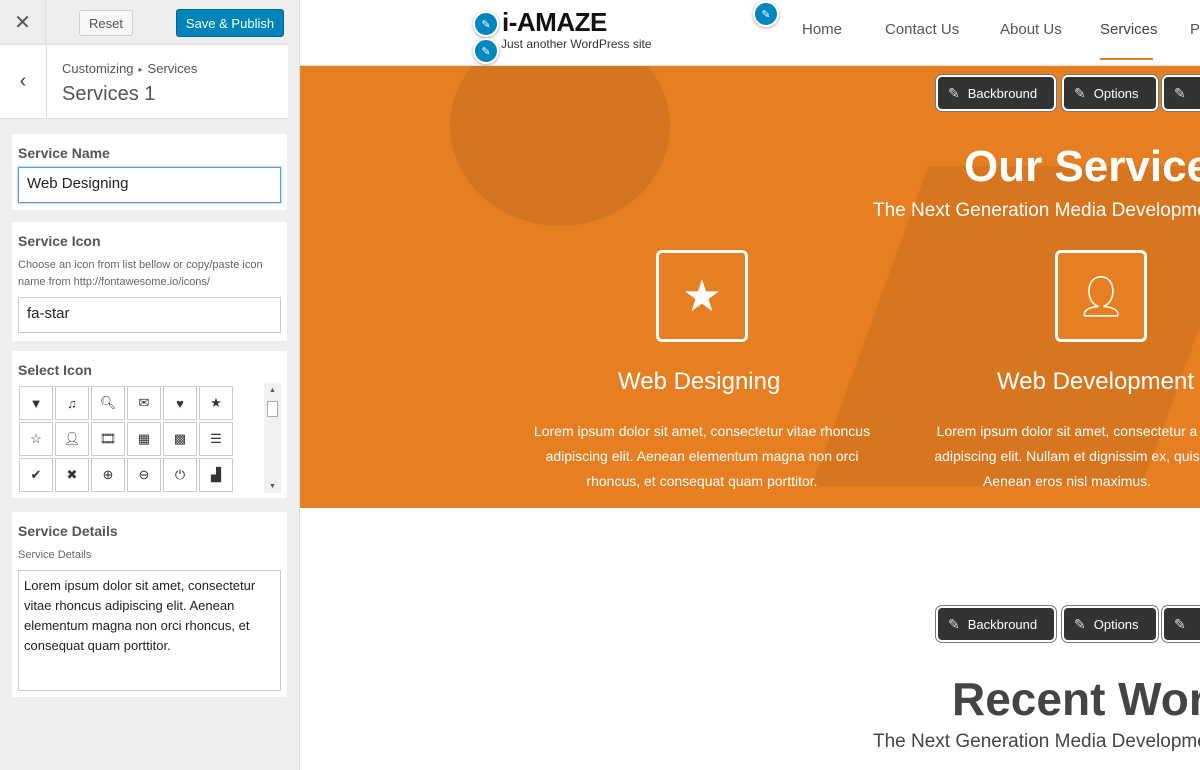 Image resolution: width=1200 pixels, height=770 pixels. What do you see at coordinates (822, 29) in the screenshot?
I see `nav-home: Home` at bounding box center [822, 29].